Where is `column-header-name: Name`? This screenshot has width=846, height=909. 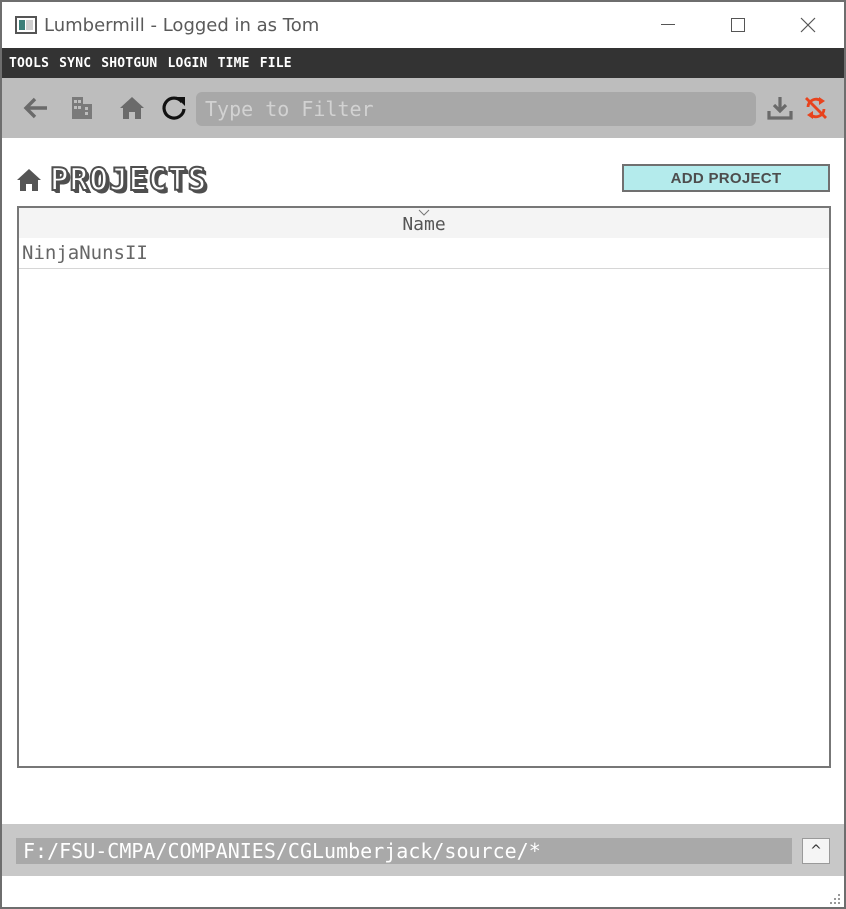
column-header-name: Name is located at coordinates (424, 224).